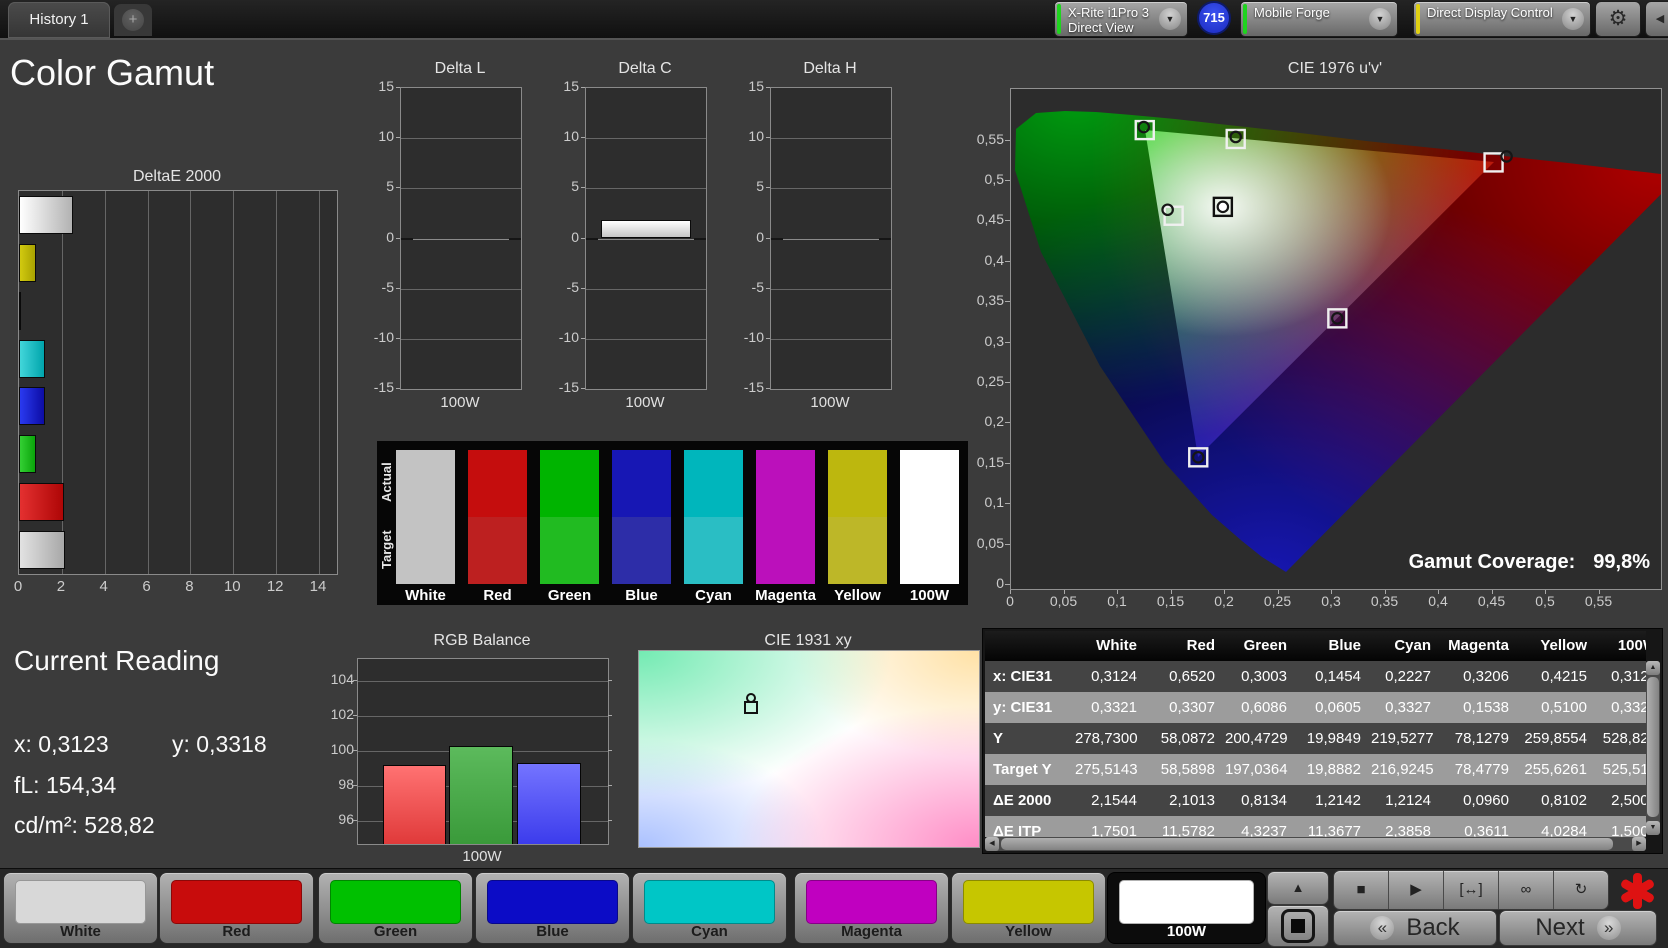 The height and width of the screenshot is (948, 1668). What do you see at coordinates (1028, 908) in the screenshot?
I see `patch-button-yellow: Yellow` at bounding box center [1028, 908].